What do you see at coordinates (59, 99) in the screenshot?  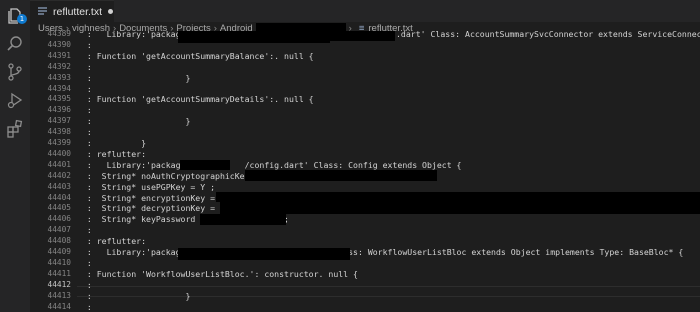 I see `line-number: 44395` at bounding box center [59, 99].